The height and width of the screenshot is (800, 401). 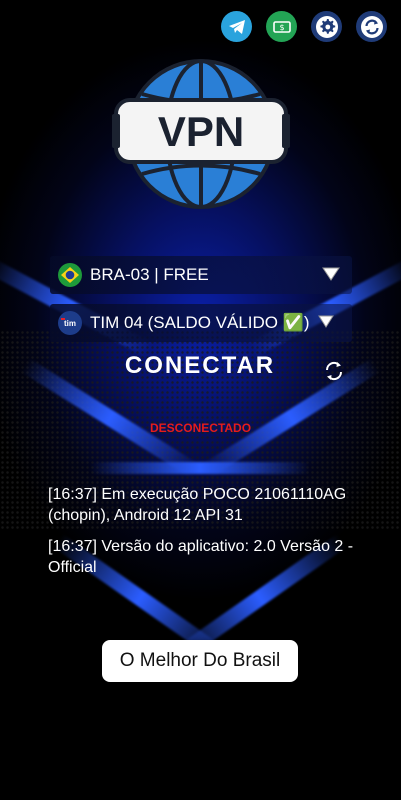 I want to click on slogan-button: O Melhor Do Brasil, so click(x=200, y=661).